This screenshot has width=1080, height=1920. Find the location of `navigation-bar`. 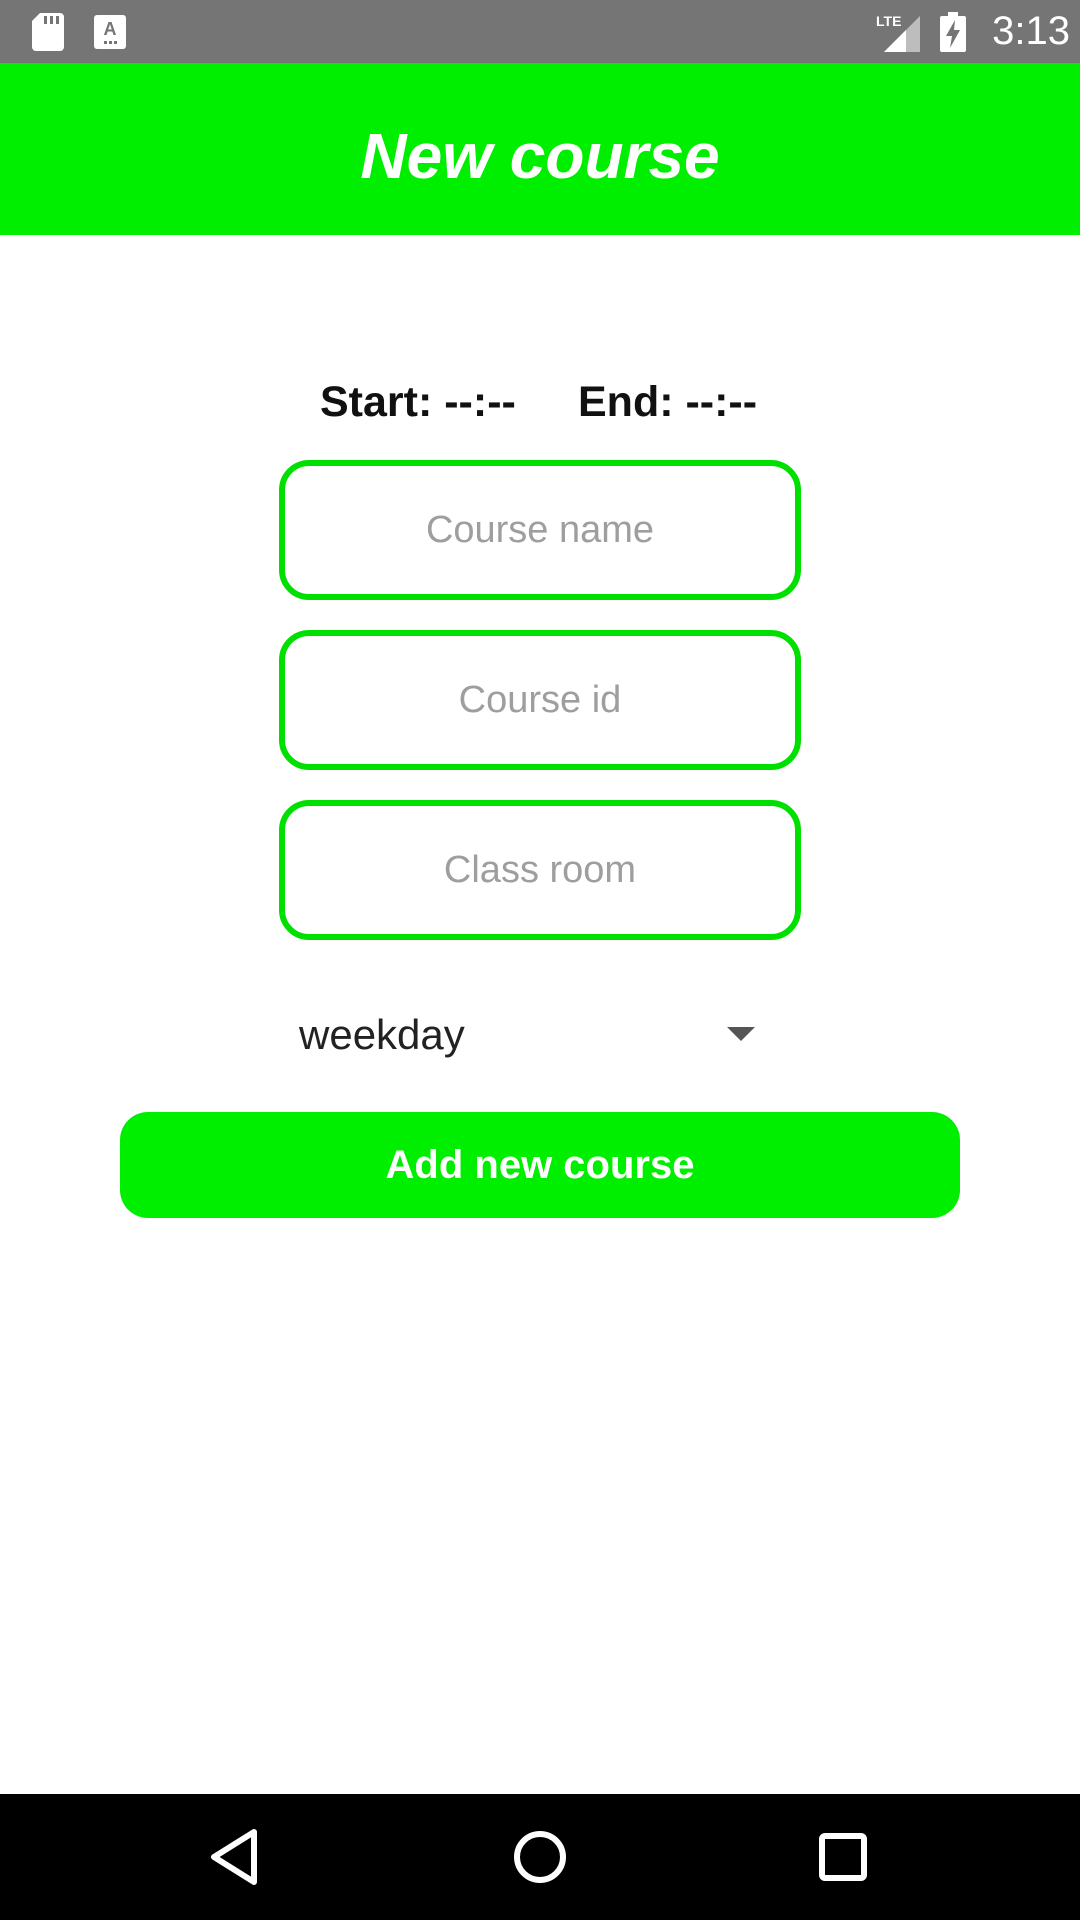

navigation-bar is located at coordinates (540, 1857).